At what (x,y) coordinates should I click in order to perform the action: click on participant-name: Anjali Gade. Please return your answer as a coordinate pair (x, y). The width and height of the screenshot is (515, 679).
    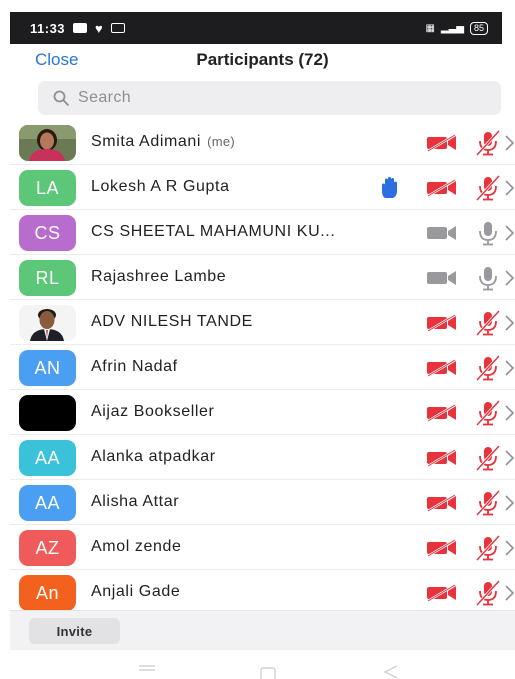
    Looking at the image, I should click on (135, 592).